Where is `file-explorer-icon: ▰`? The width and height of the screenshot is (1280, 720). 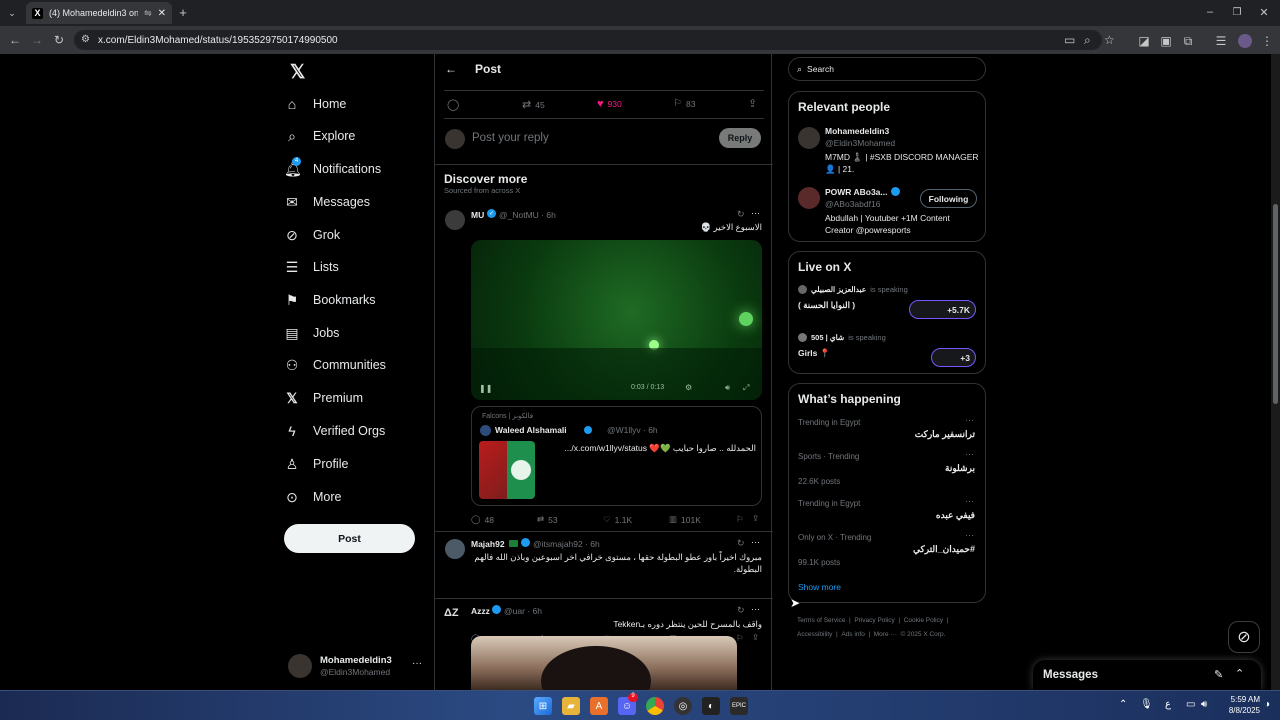 file-explorer-icon: ▰ is located at coordinates (571, 706).